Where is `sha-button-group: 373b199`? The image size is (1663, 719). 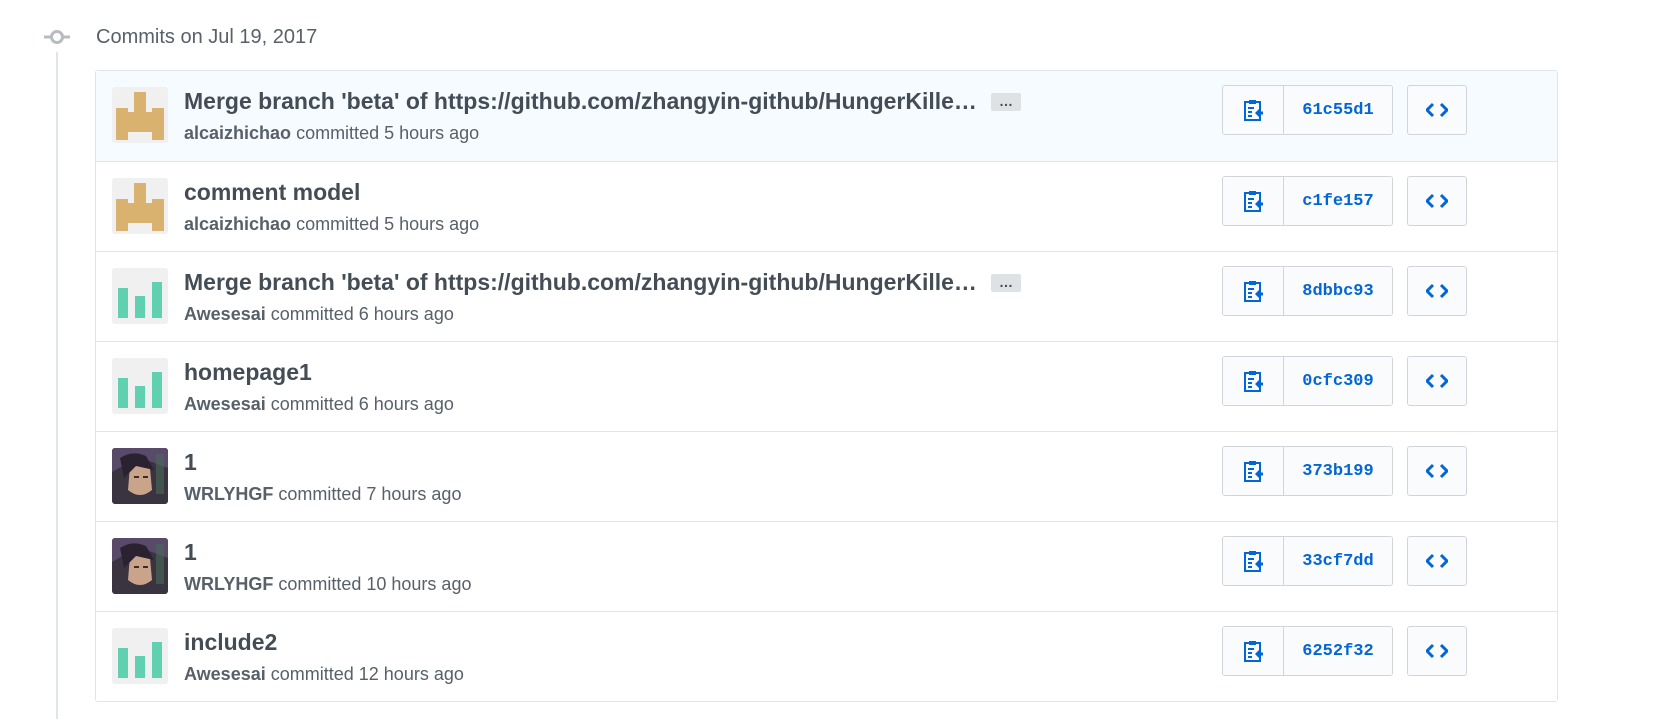 sha-button-group: 373b199 is located at coordinates (1307, 471).